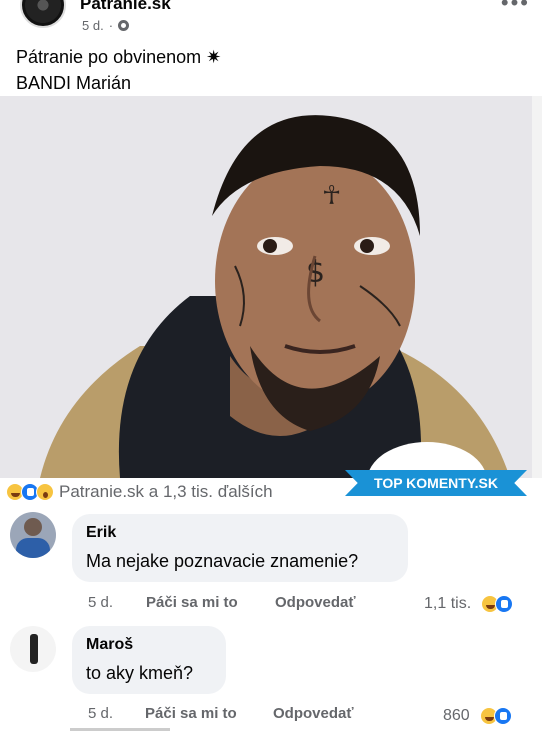 This screenshot has height=731, width=542. Describe the element at coordinates (119, 57) in the screenshot. I see `post-text-line-1: Pátranie po obvinenom ✷` at that location.